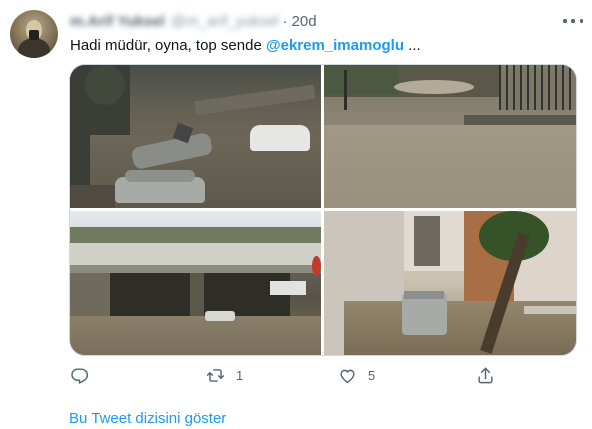  I want to click on mention-link: @ekrem_imamoglu, so click(335, 45).